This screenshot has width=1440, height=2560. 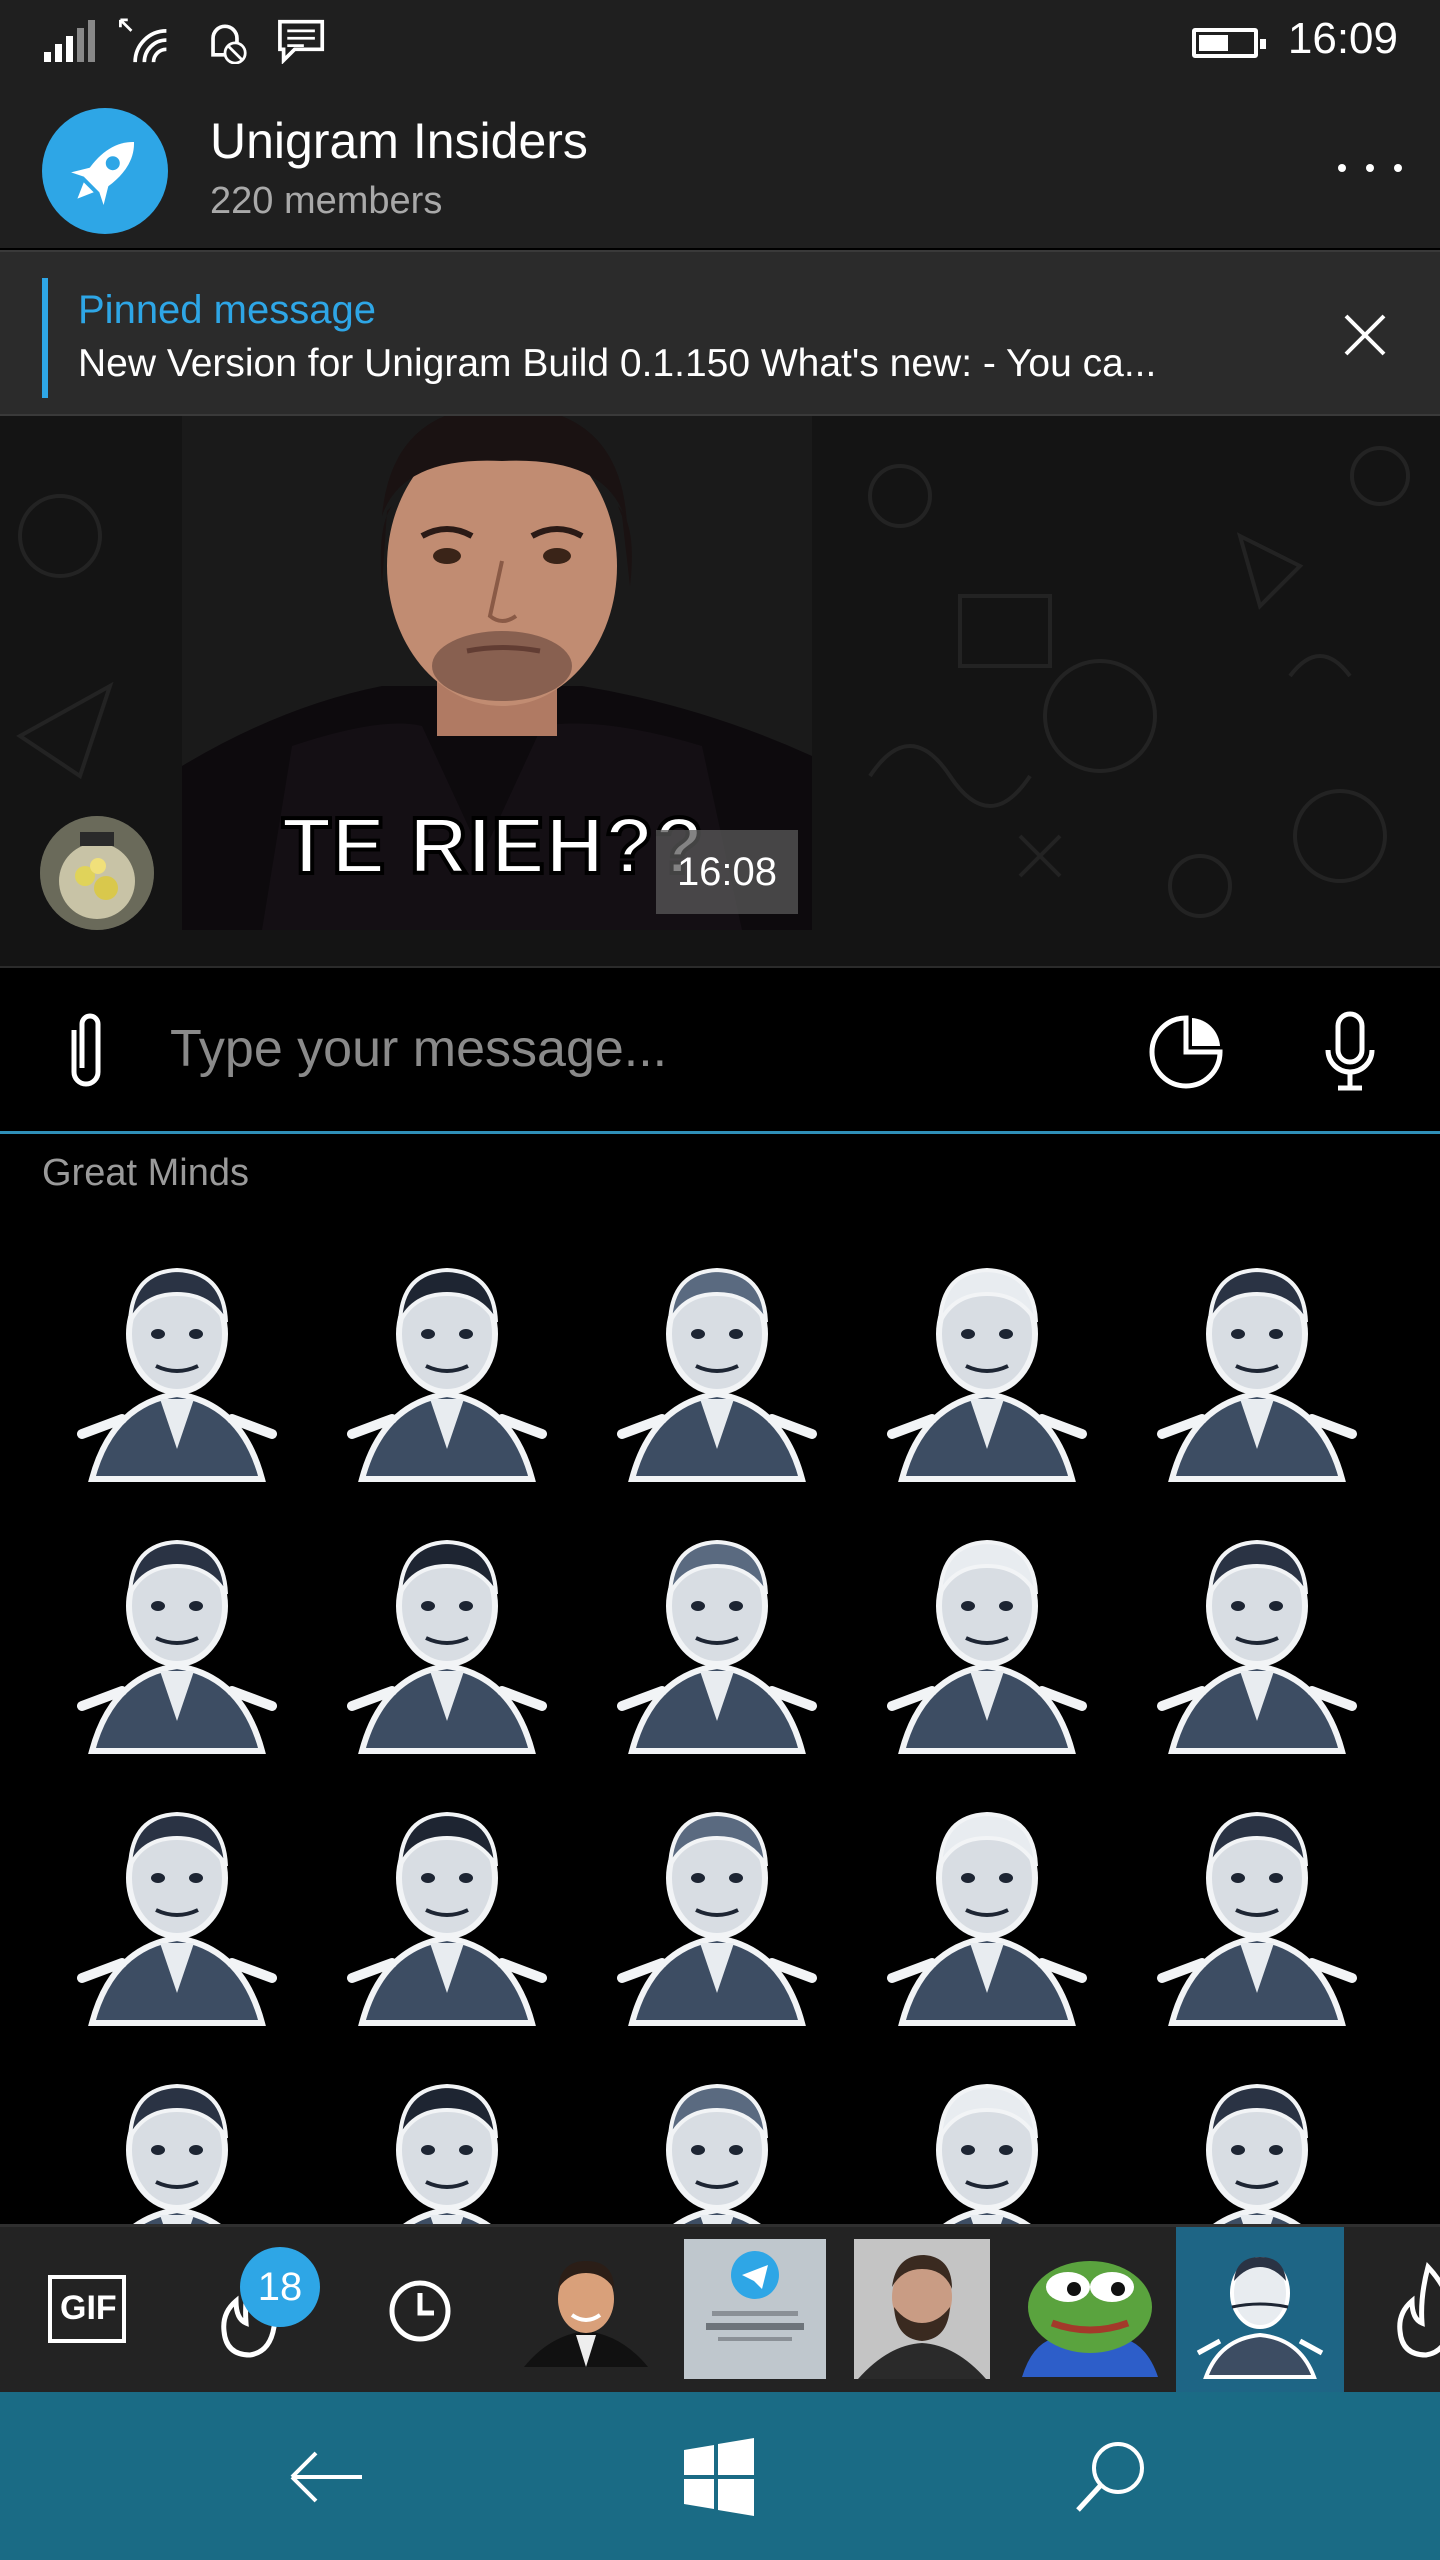 I want to click on windows-icon, so click(x=719, y=2477).